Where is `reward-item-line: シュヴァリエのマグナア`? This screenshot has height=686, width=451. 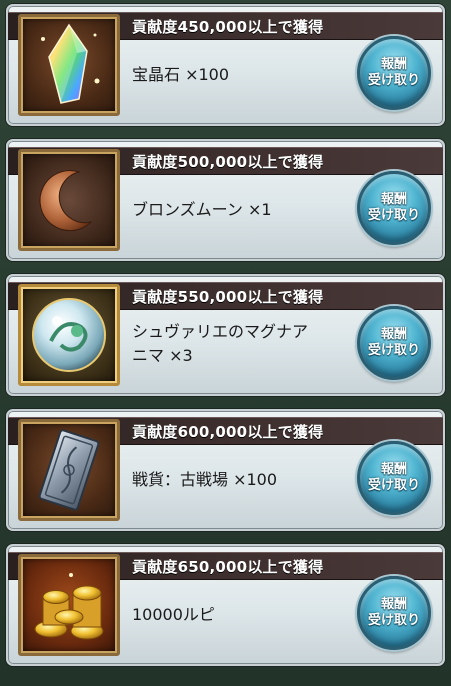 reward-item-line: シュヴァリエのマグナア is located at coordinates (220, 331).